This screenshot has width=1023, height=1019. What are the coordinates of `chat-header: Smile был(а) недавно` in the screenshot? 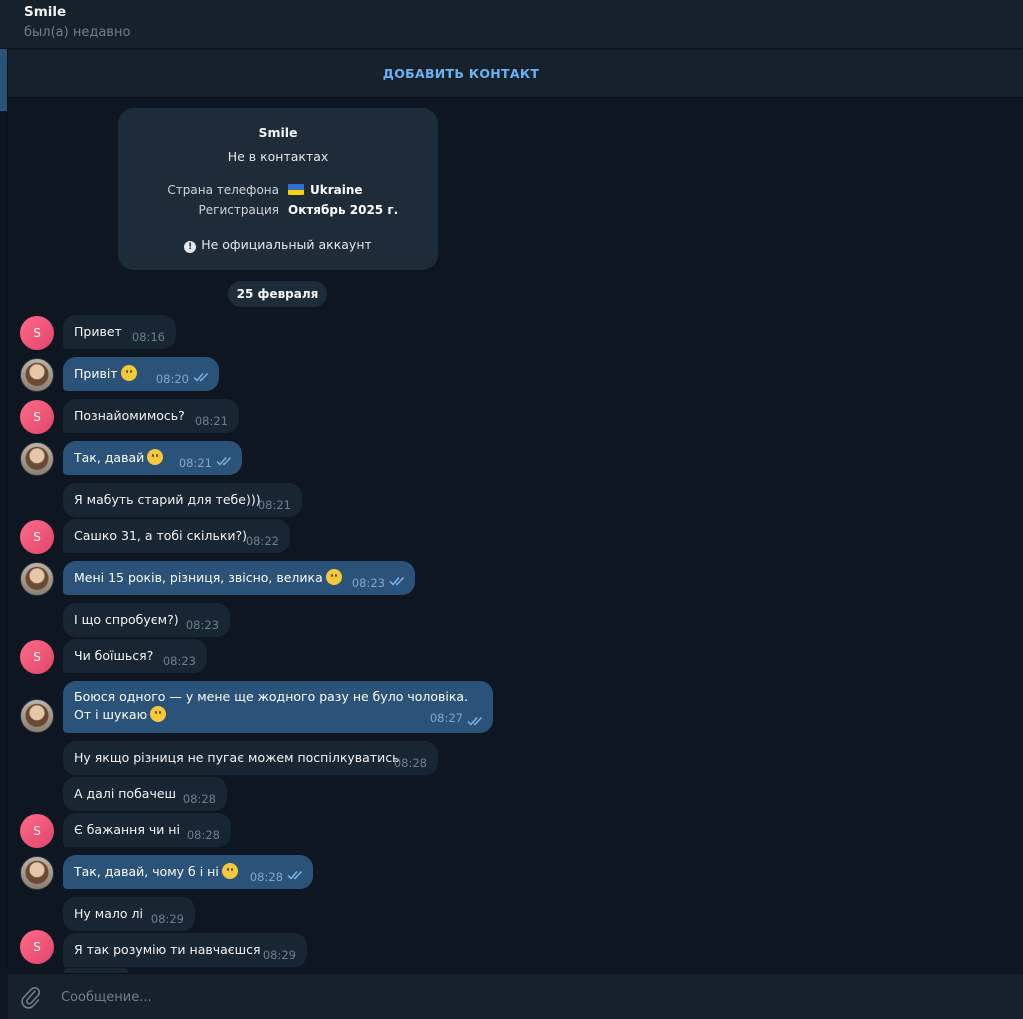 It's located at (511, 24).